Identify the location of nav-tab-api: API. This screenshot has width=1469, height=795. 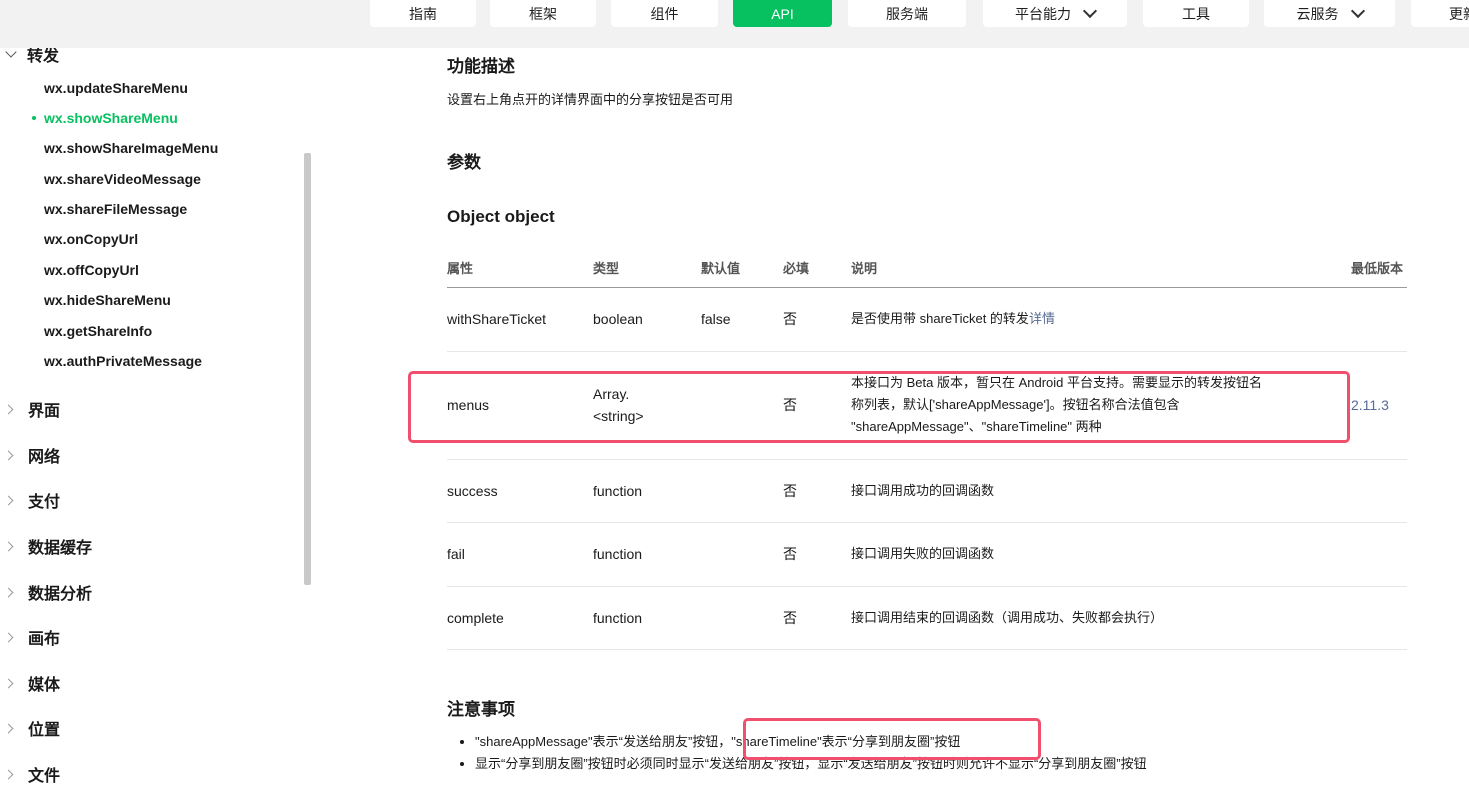
(782, 13).